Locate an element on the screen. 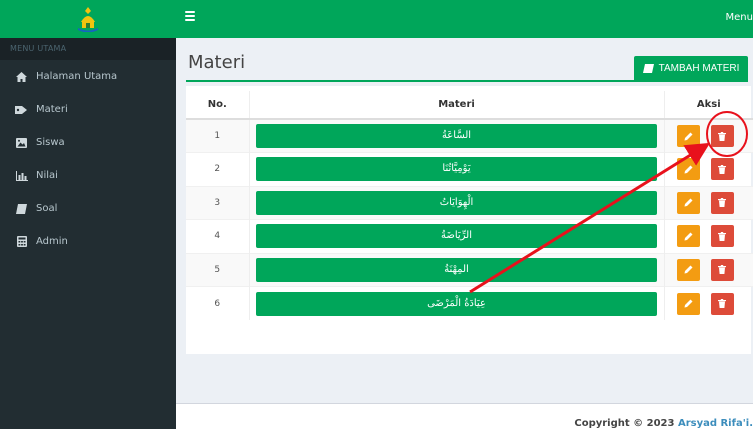 This screenshot has width=753, height=429. sidebar-item-label: Materi is located at coordinates (52, 109).